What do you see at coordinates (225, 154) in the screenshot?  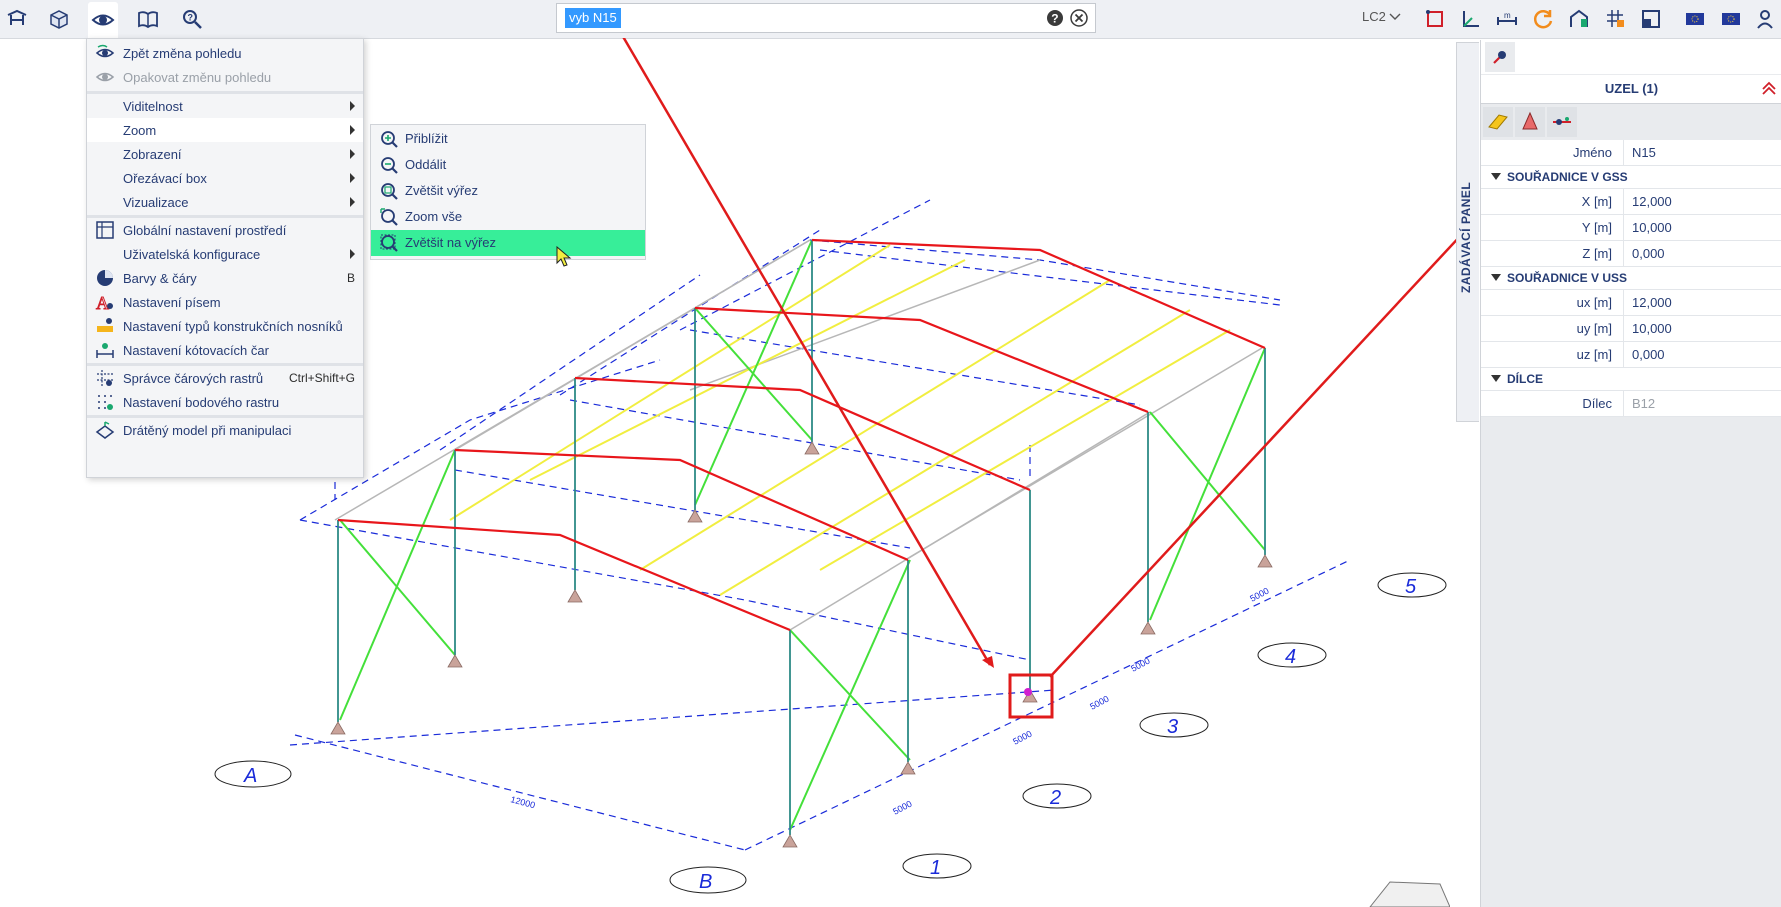 I see `menu-item-display: Zobrazení` at bounding box center [225, 154].